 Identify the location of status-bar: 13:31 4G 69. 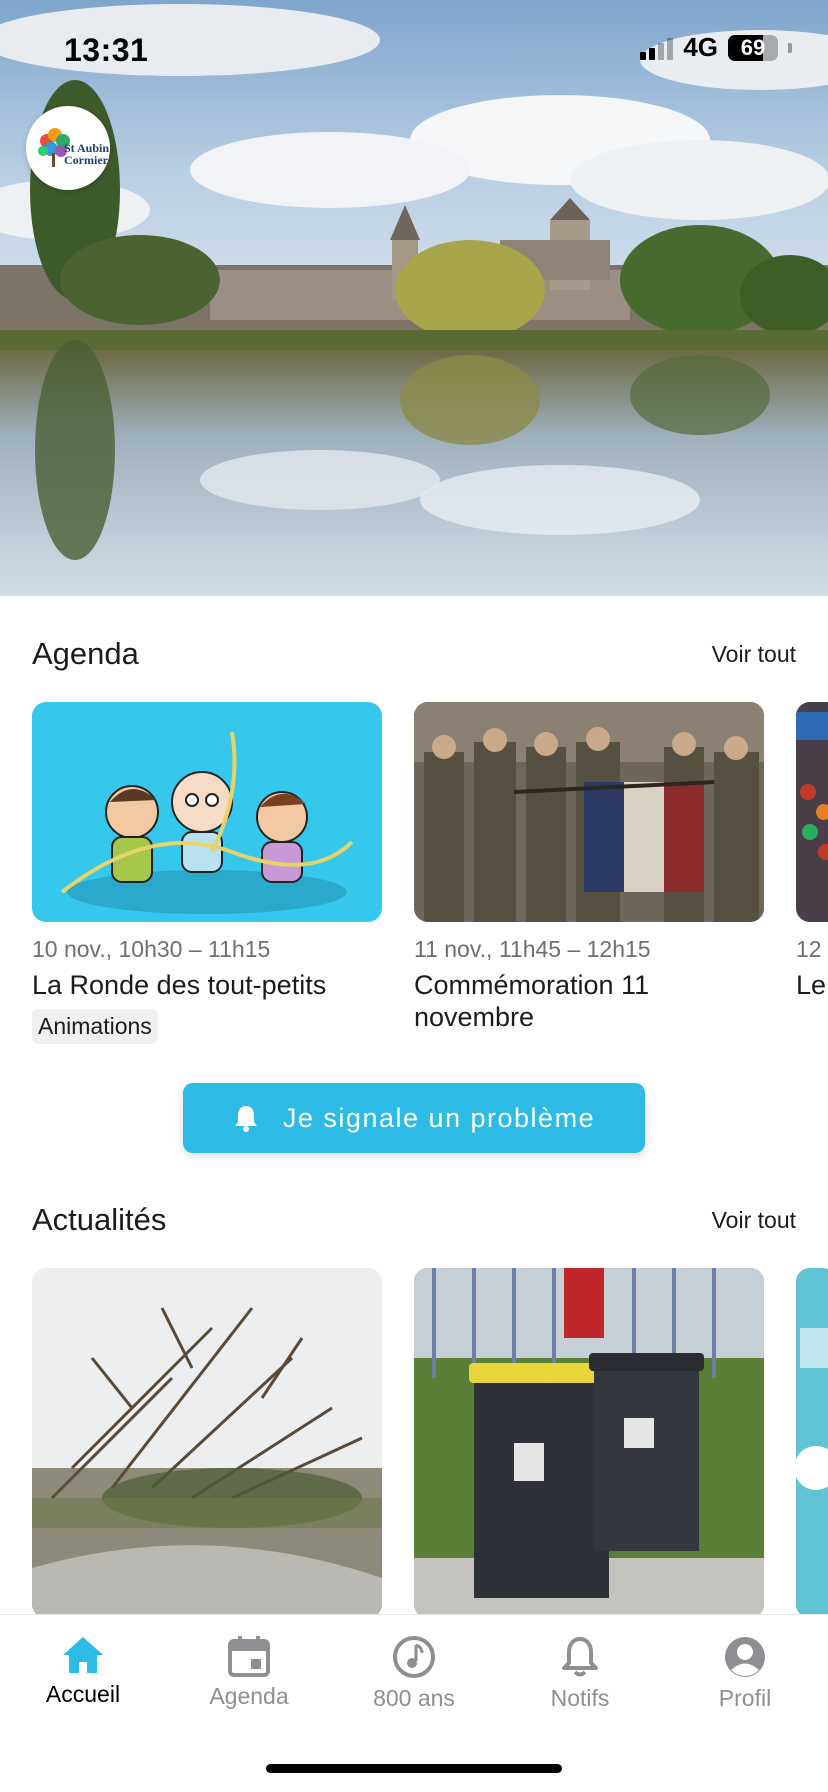
(414, 50).